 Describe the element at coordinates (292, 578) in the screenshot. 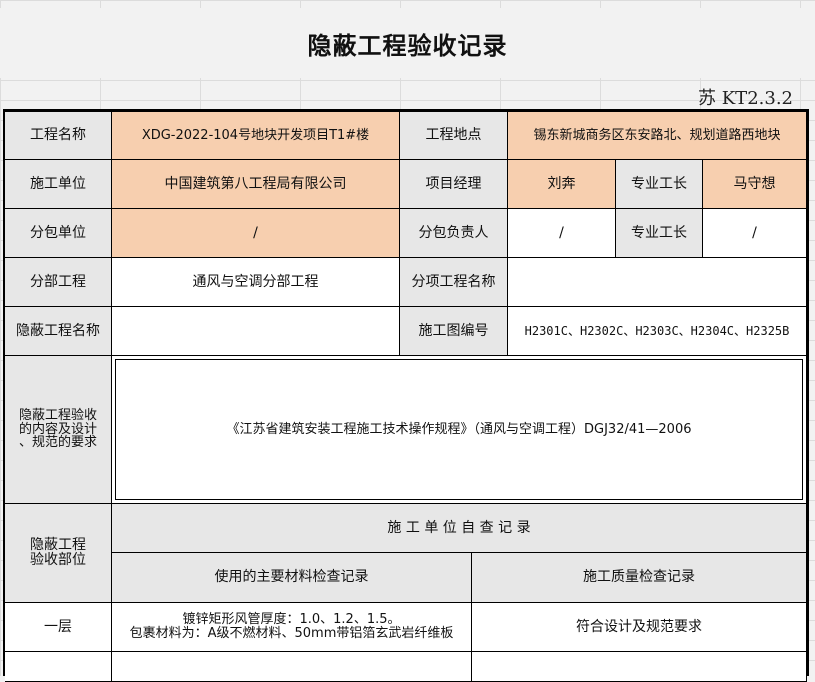

I see `materials-header: 使用的主要材料检查记录` at that location.